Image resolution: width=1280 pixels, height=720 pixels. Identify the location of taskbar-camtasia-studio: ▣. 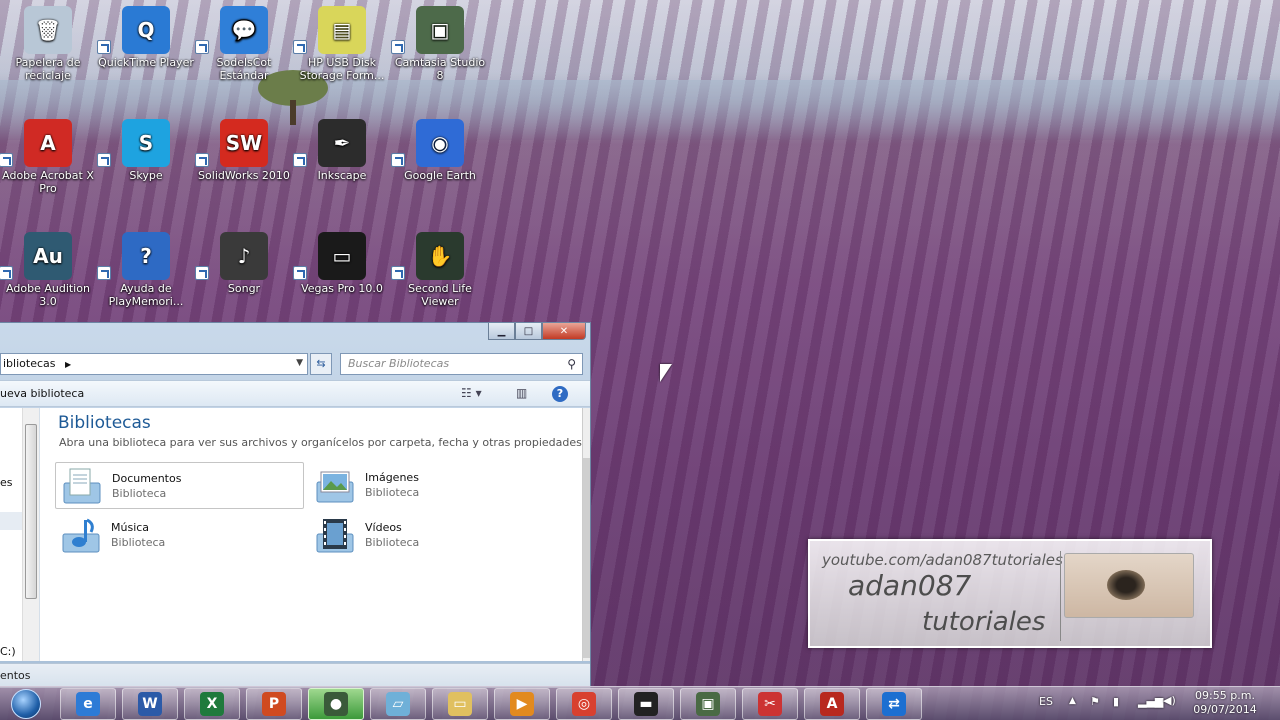
(708, 704).